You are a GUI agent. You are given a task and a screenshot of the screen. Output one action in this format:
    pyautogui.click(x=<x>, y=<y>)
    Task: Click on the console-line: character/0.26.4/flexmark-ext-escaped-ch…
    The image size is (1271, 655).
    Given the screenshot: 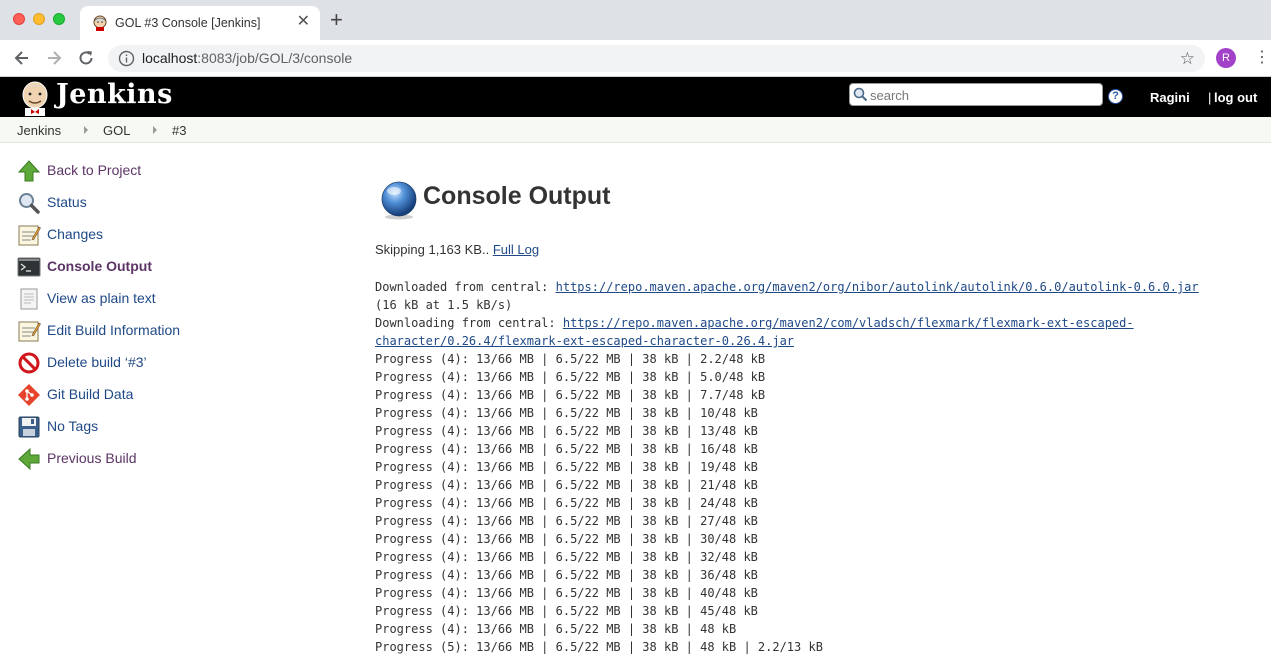 What is the action you would take?
    pyautogui.click(x=823, y=341)
    